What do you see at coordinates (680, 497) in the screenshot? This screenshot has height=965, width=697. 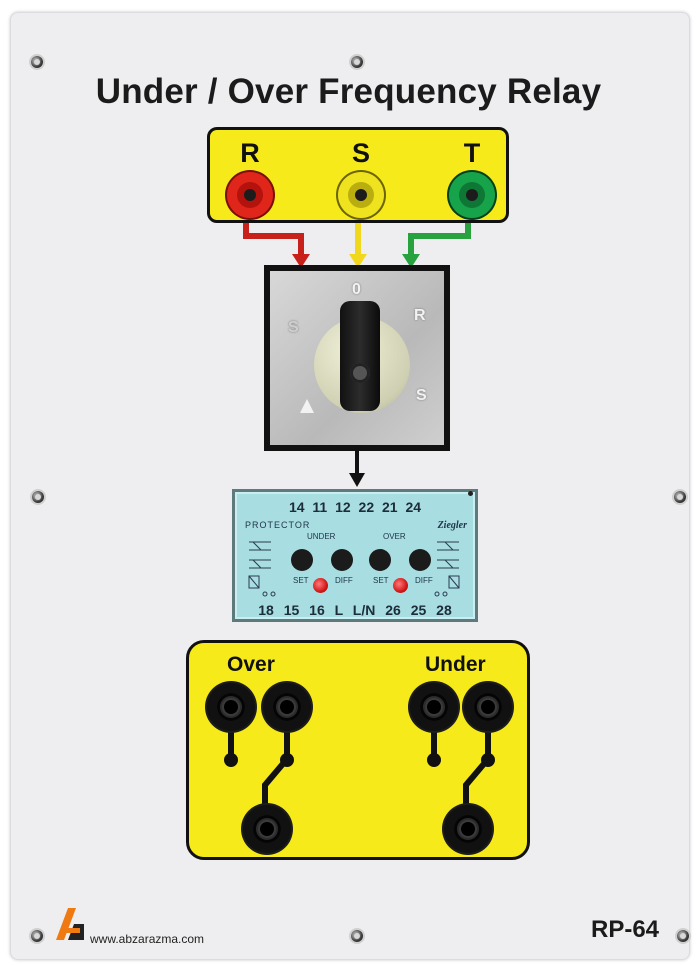 I see `screw-mid-right-icon` at bounding box center [680, 497].